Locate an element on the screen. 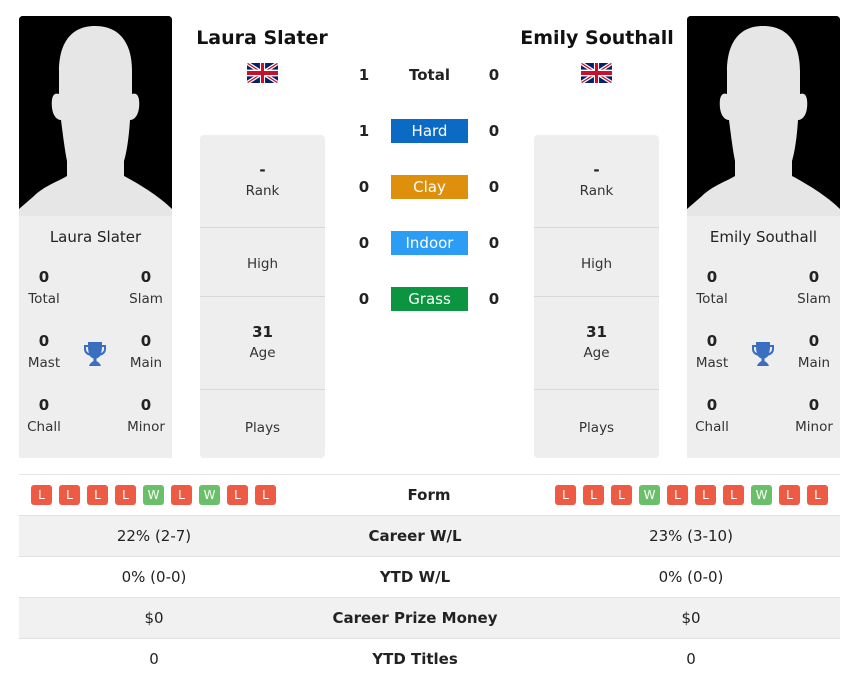  player-heading-left: Laura Slater is located at coordinates (262, 38).